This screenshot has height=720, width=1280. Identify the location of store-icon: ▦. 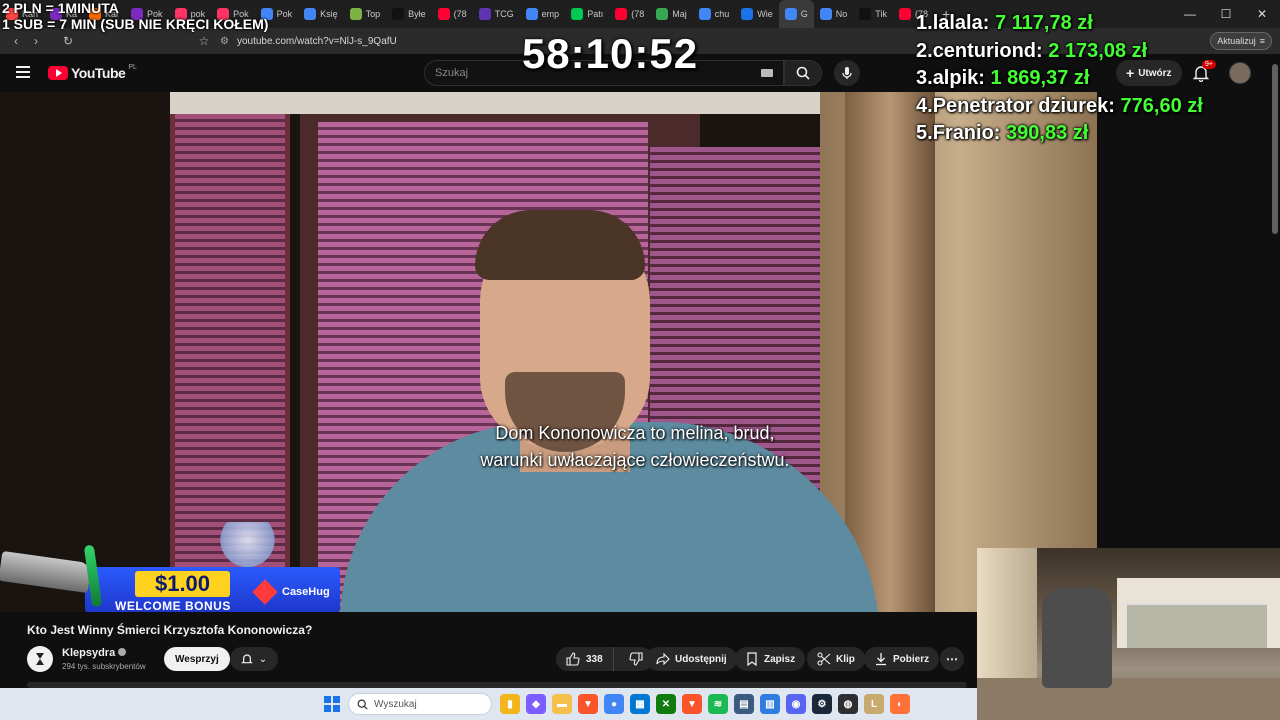
(640, 704).